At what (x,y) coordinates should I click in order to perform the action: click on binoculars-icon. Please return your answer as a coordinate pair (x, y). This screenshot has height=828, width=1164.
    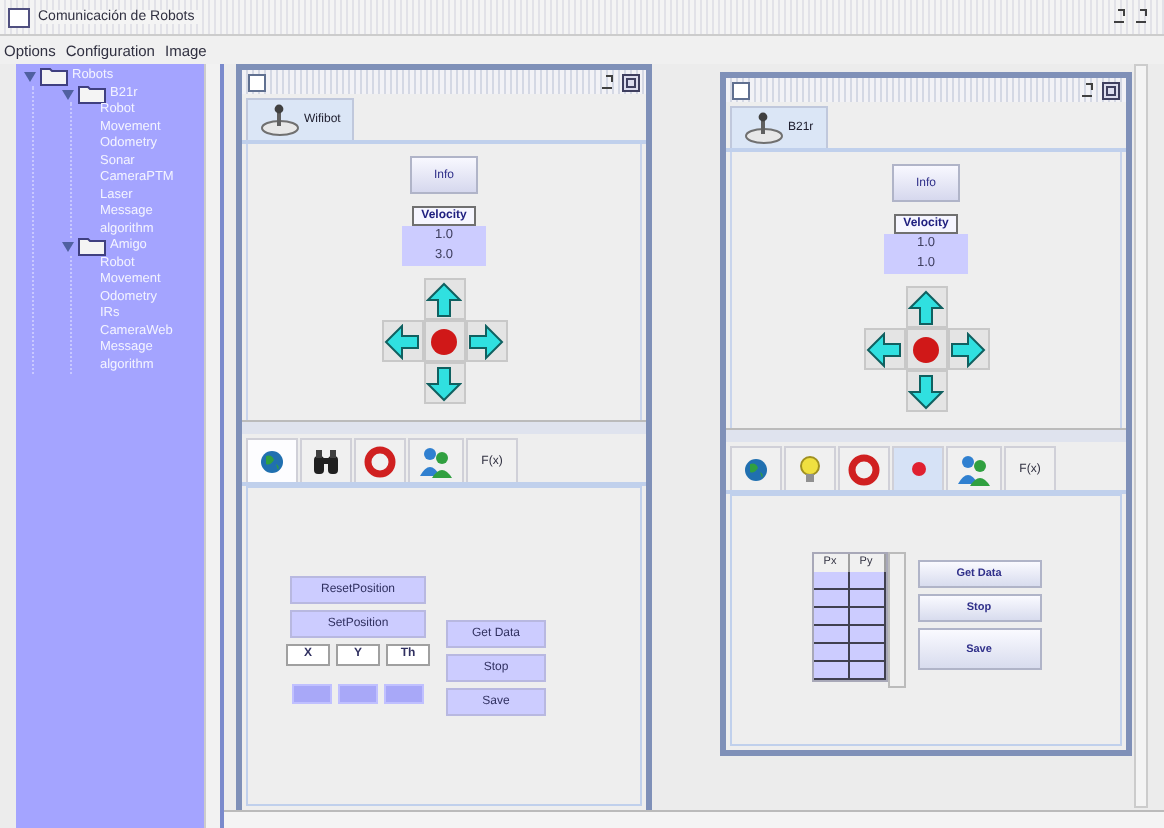
    Looking at the image, I should click on (326, 461).